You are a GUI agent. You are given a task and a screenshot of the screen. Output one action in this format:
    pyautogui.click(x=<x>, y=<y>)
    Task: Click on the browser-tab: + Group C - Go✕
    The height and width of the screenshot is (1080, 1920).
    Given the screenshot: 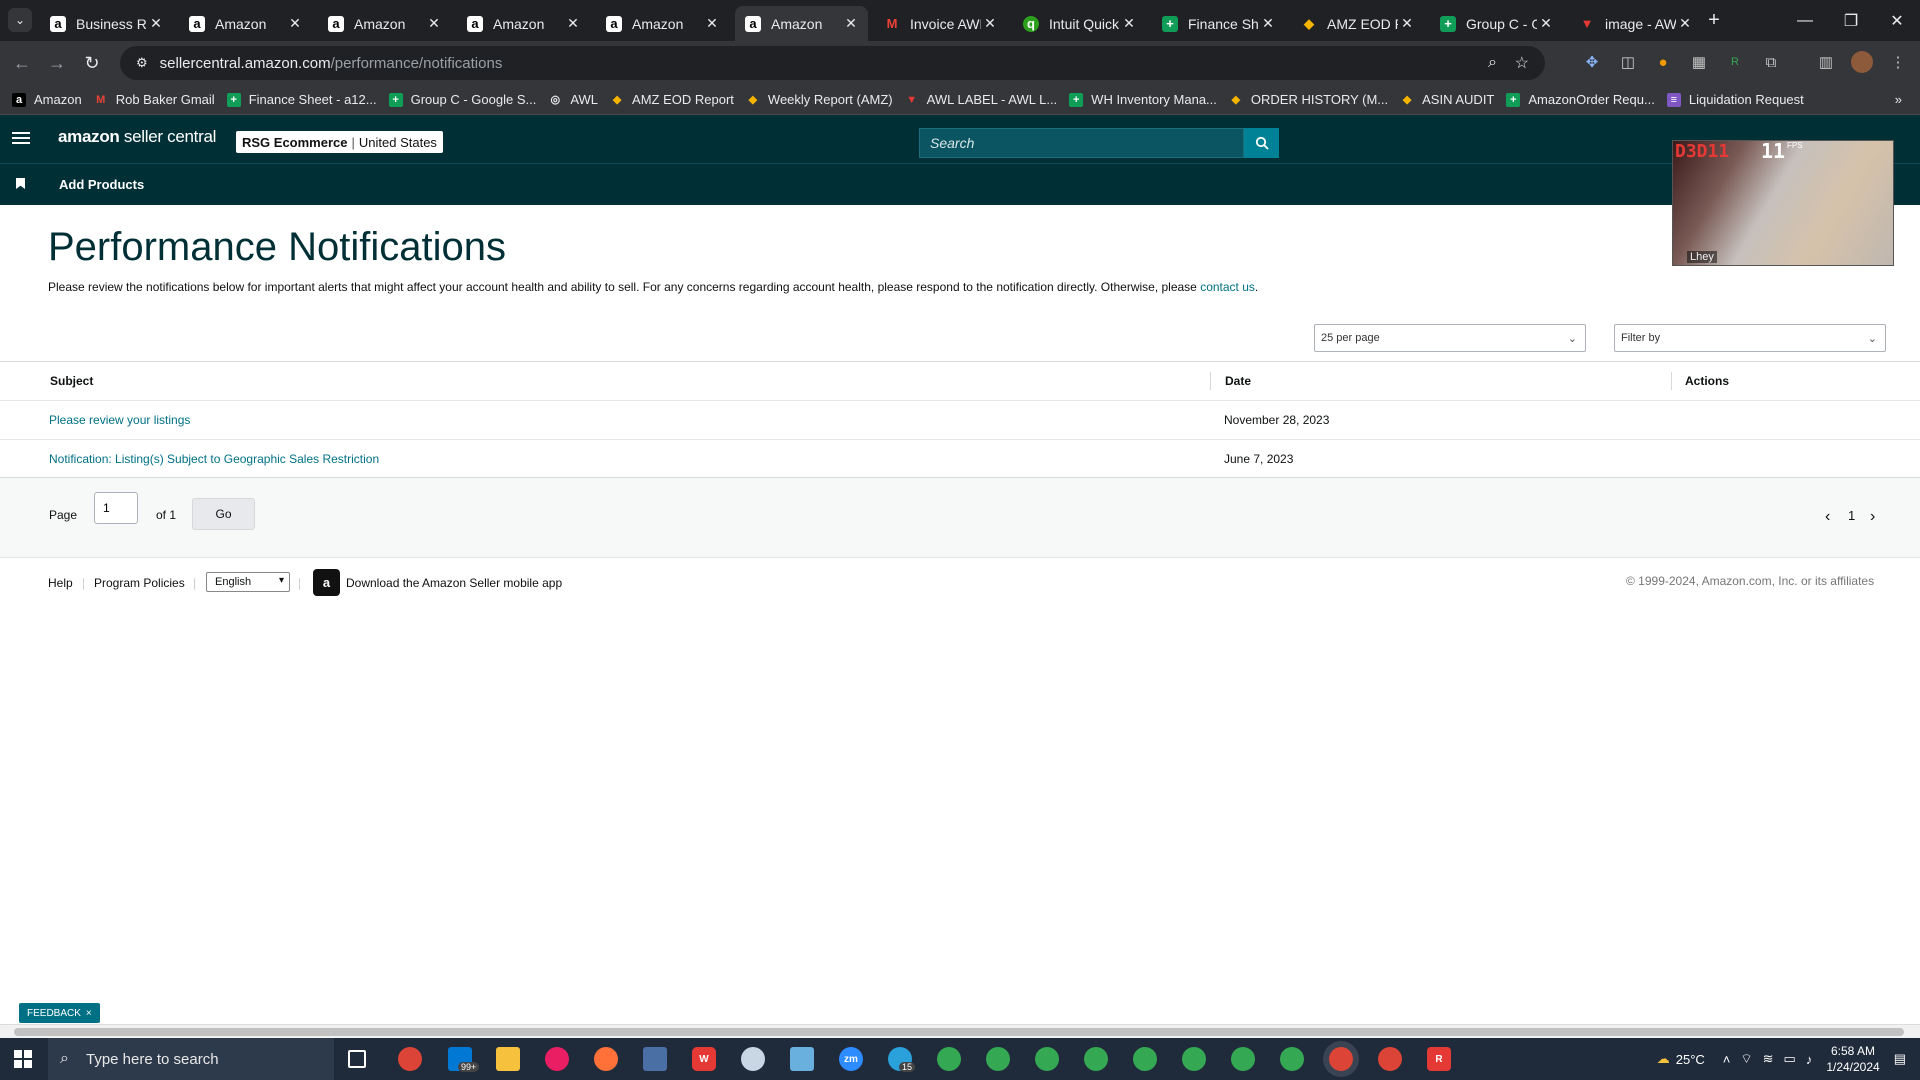 What is the action you would take?
    pyautogui.click(x=1496, y=23)
    